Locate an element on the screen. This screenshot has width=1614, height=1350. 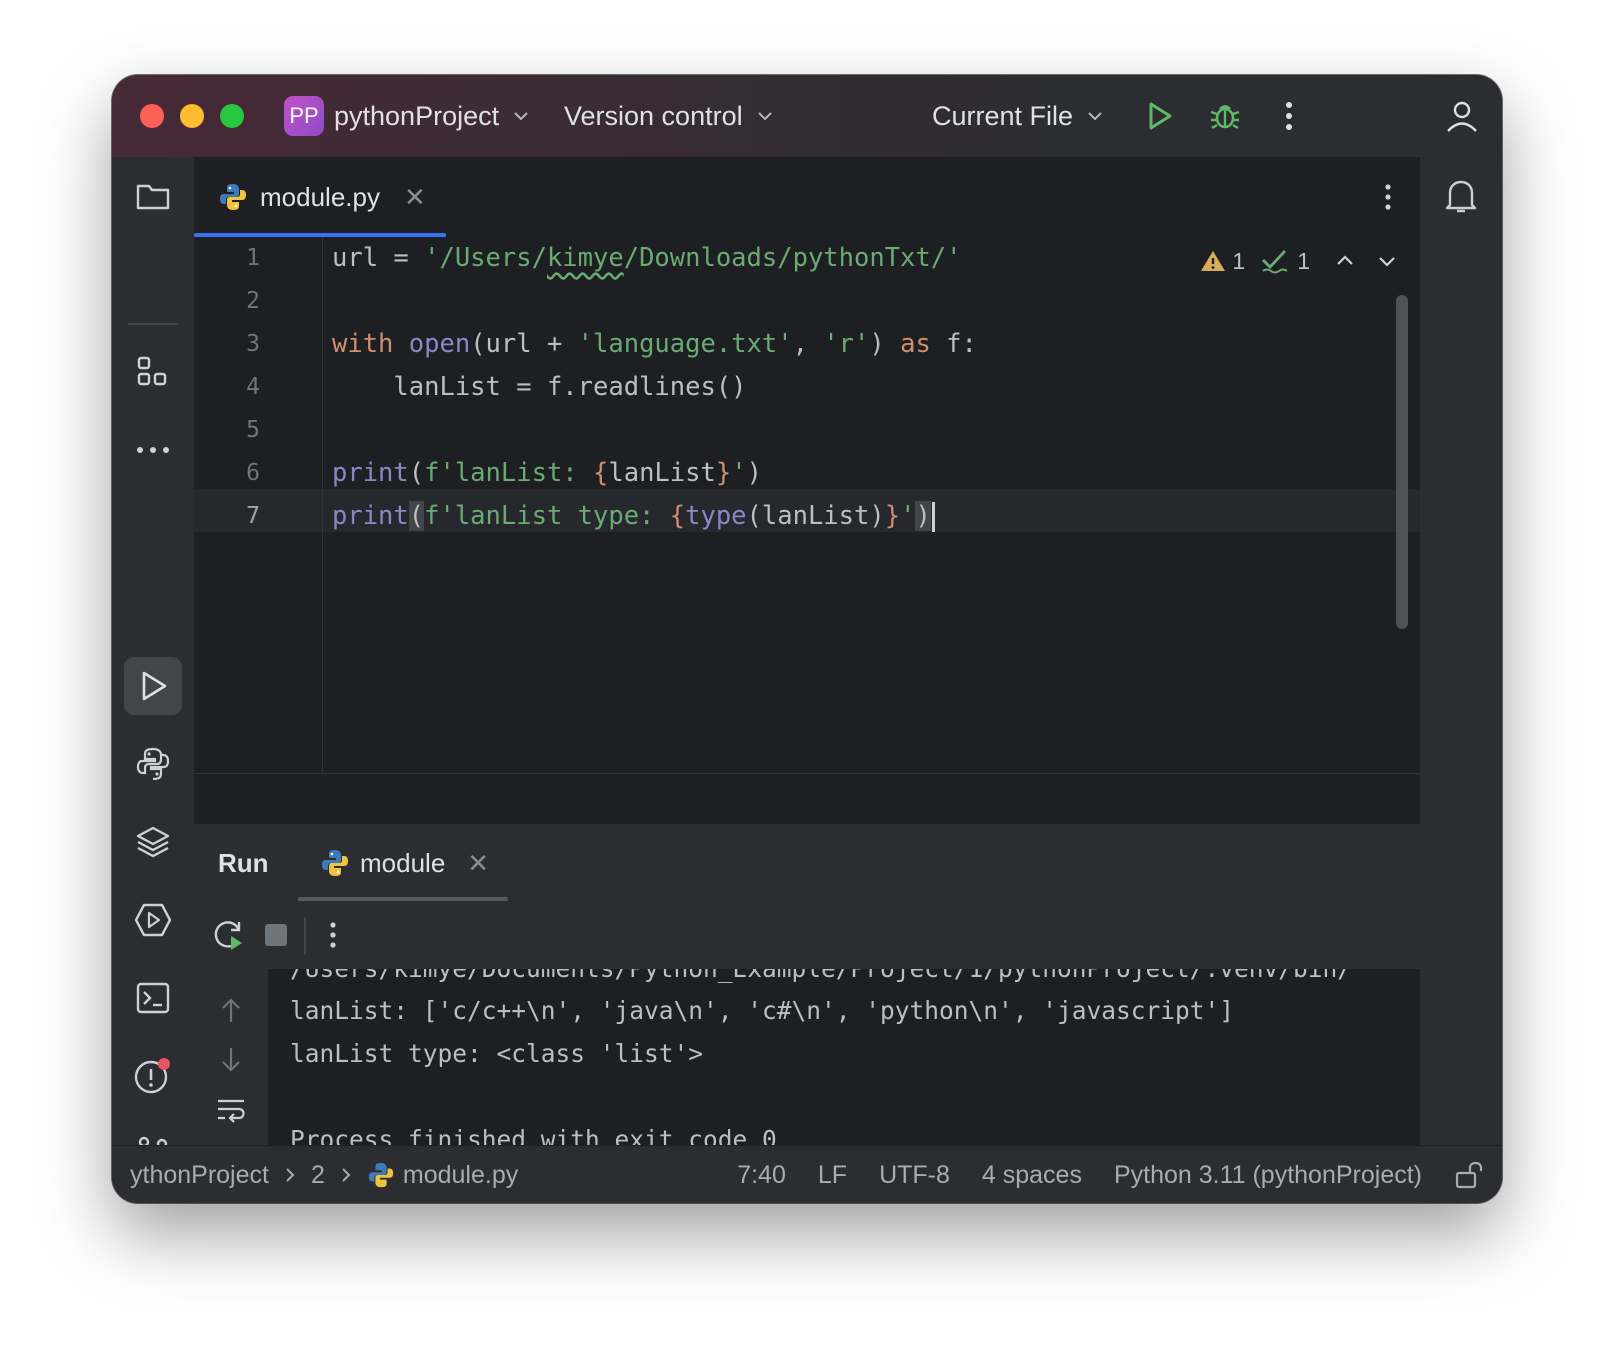
scroll-down-button is located at coordinates (231, 1060).